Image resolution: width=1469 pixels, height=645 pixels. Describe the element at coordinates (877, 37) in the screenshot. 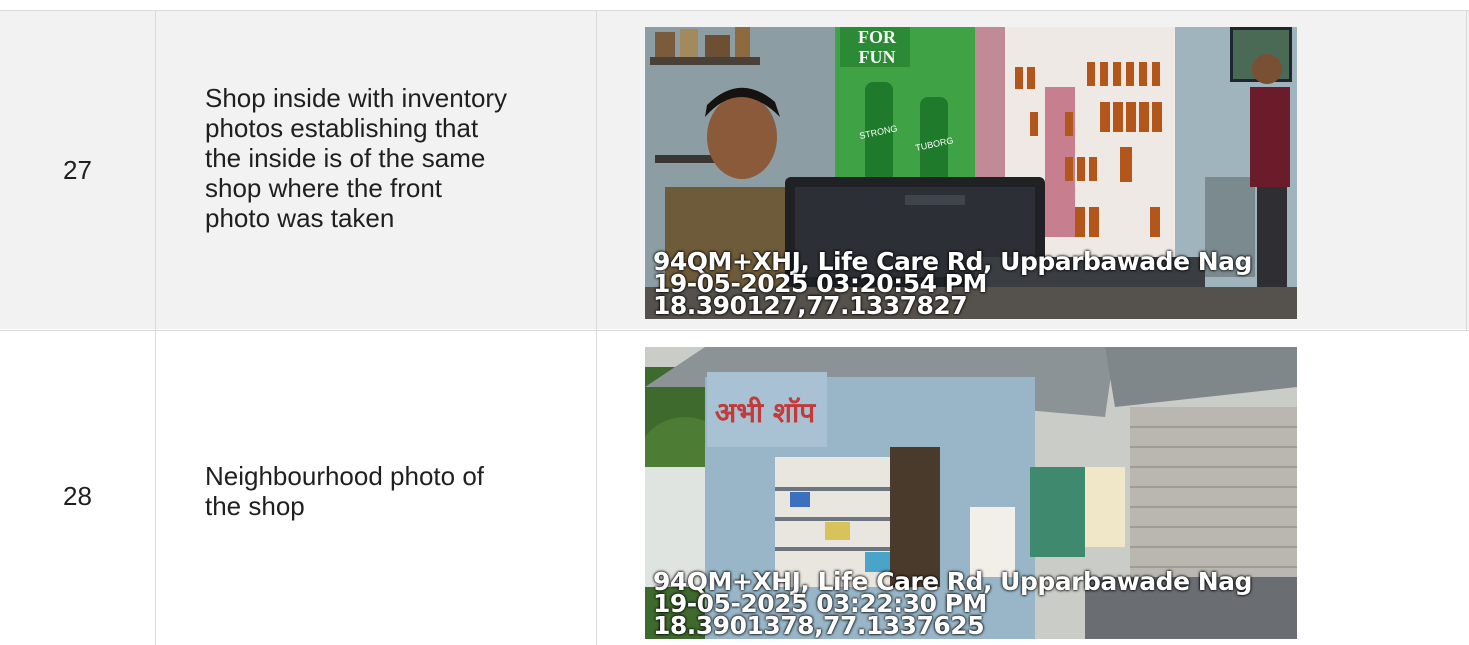

I see `poster-text: FOR` at that location.